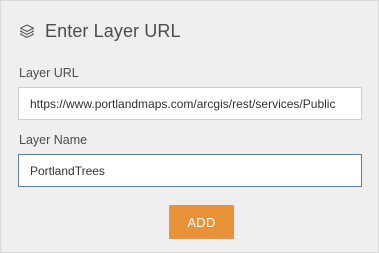 This screenshot has height=253, width=379. I want to click on panel-title: Enter Layer URL, so click(113, 30).